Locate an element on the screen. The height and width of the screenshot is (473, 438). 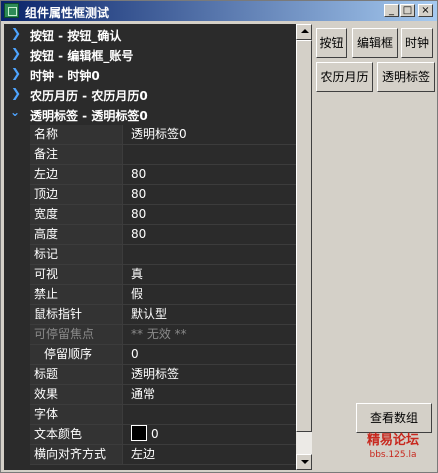
view-array-button: 查看数组 is located at coordinates (394, 418).